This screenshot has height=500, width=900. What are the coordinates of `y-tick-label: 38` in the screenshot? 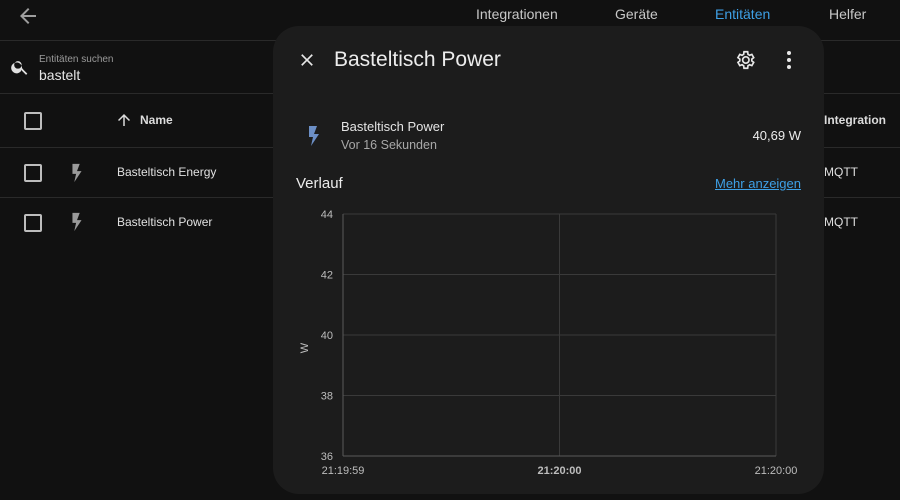 It's located at (327, 397).